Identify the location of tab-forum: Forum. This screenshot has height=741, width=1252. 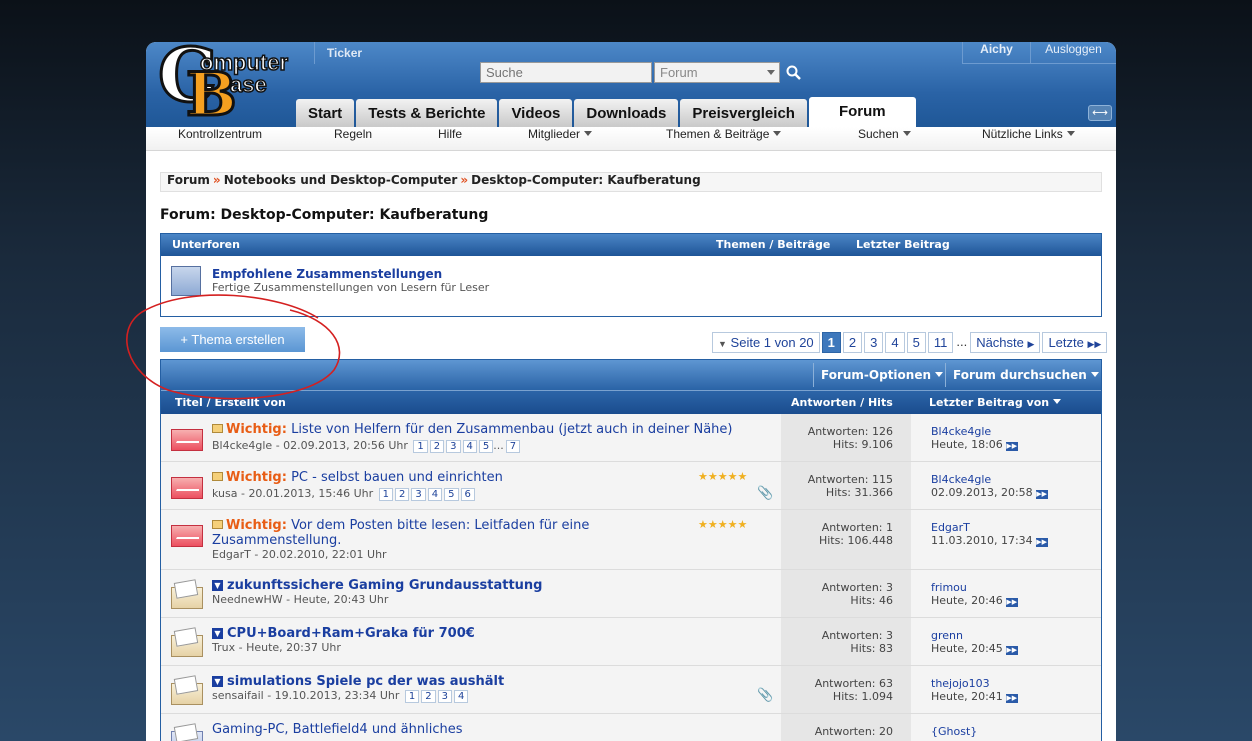
(862, 112).